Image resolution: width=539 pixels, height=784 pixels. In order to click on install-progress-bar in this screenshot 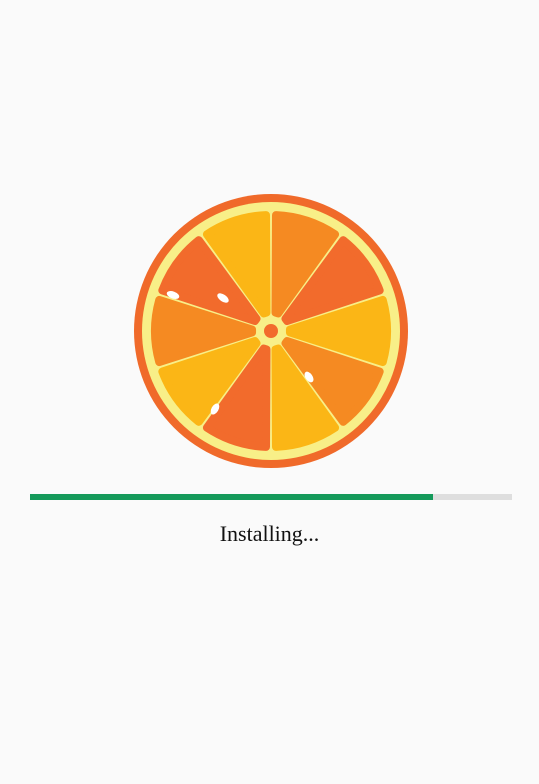, I will do `click(271, 497)`.